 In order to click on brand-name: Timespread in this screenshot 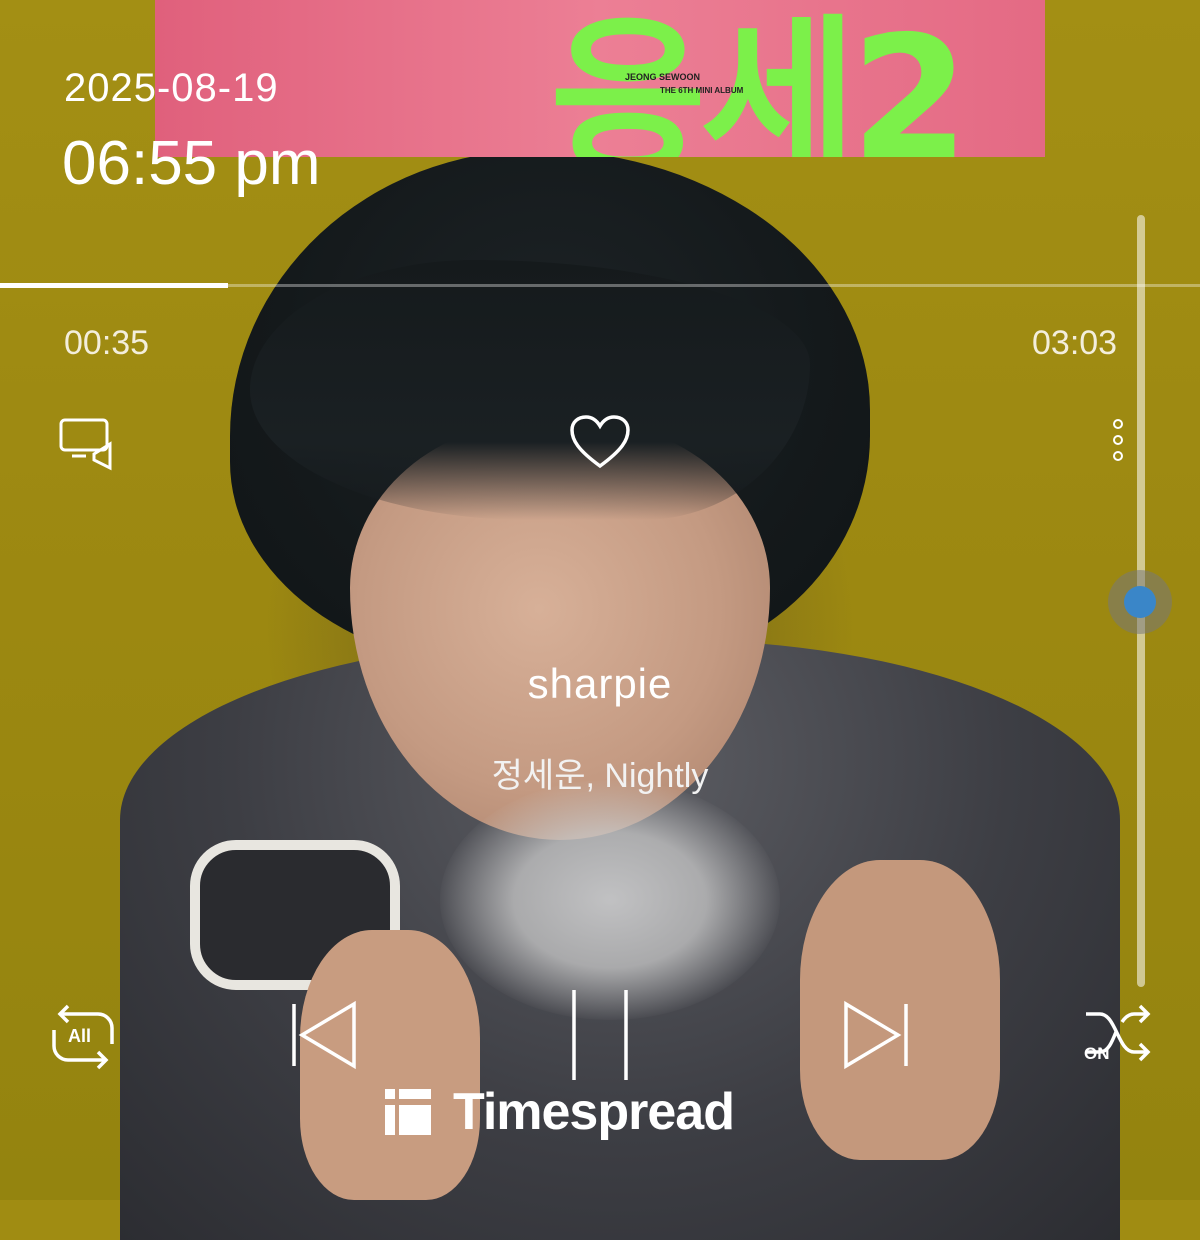, I will do `click(594, 1112)`.